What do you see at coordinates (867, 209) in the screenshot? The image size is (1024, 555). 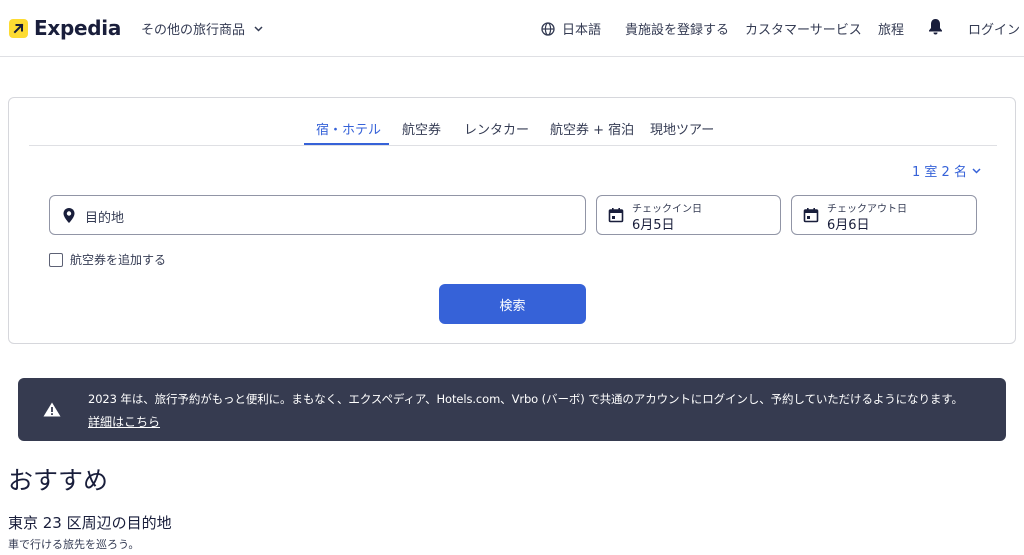 I see `checkout-label: チェックアウト日` at bounding box center [867, 209].